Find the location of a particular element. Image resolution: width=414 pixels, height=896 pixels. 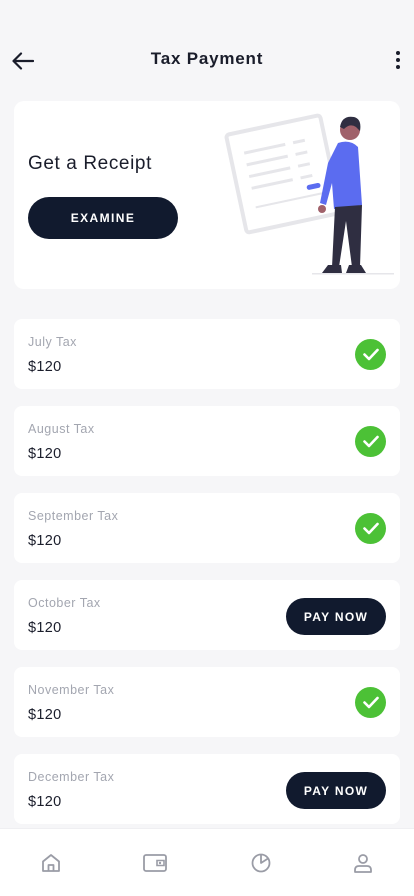

top-app-bar: Tax Payment is located at coordinates (207, 50).